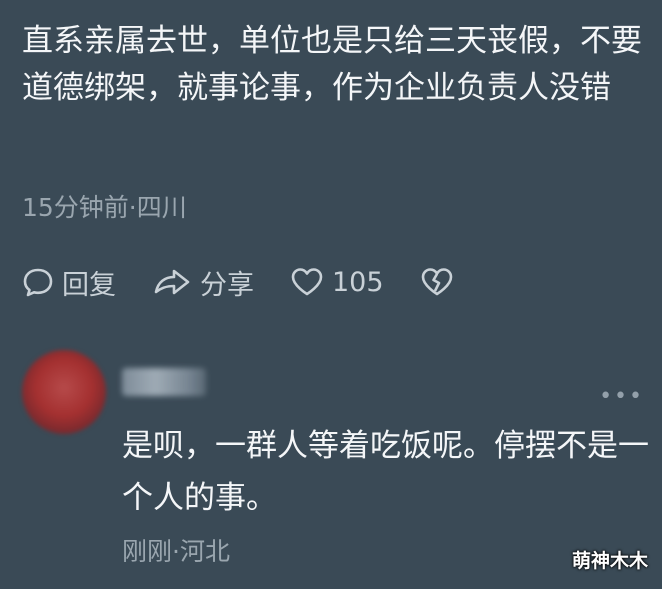 The height and width of the screenshot is (589, 662). I want to click on reply-label: 回复, so click(89, 285).